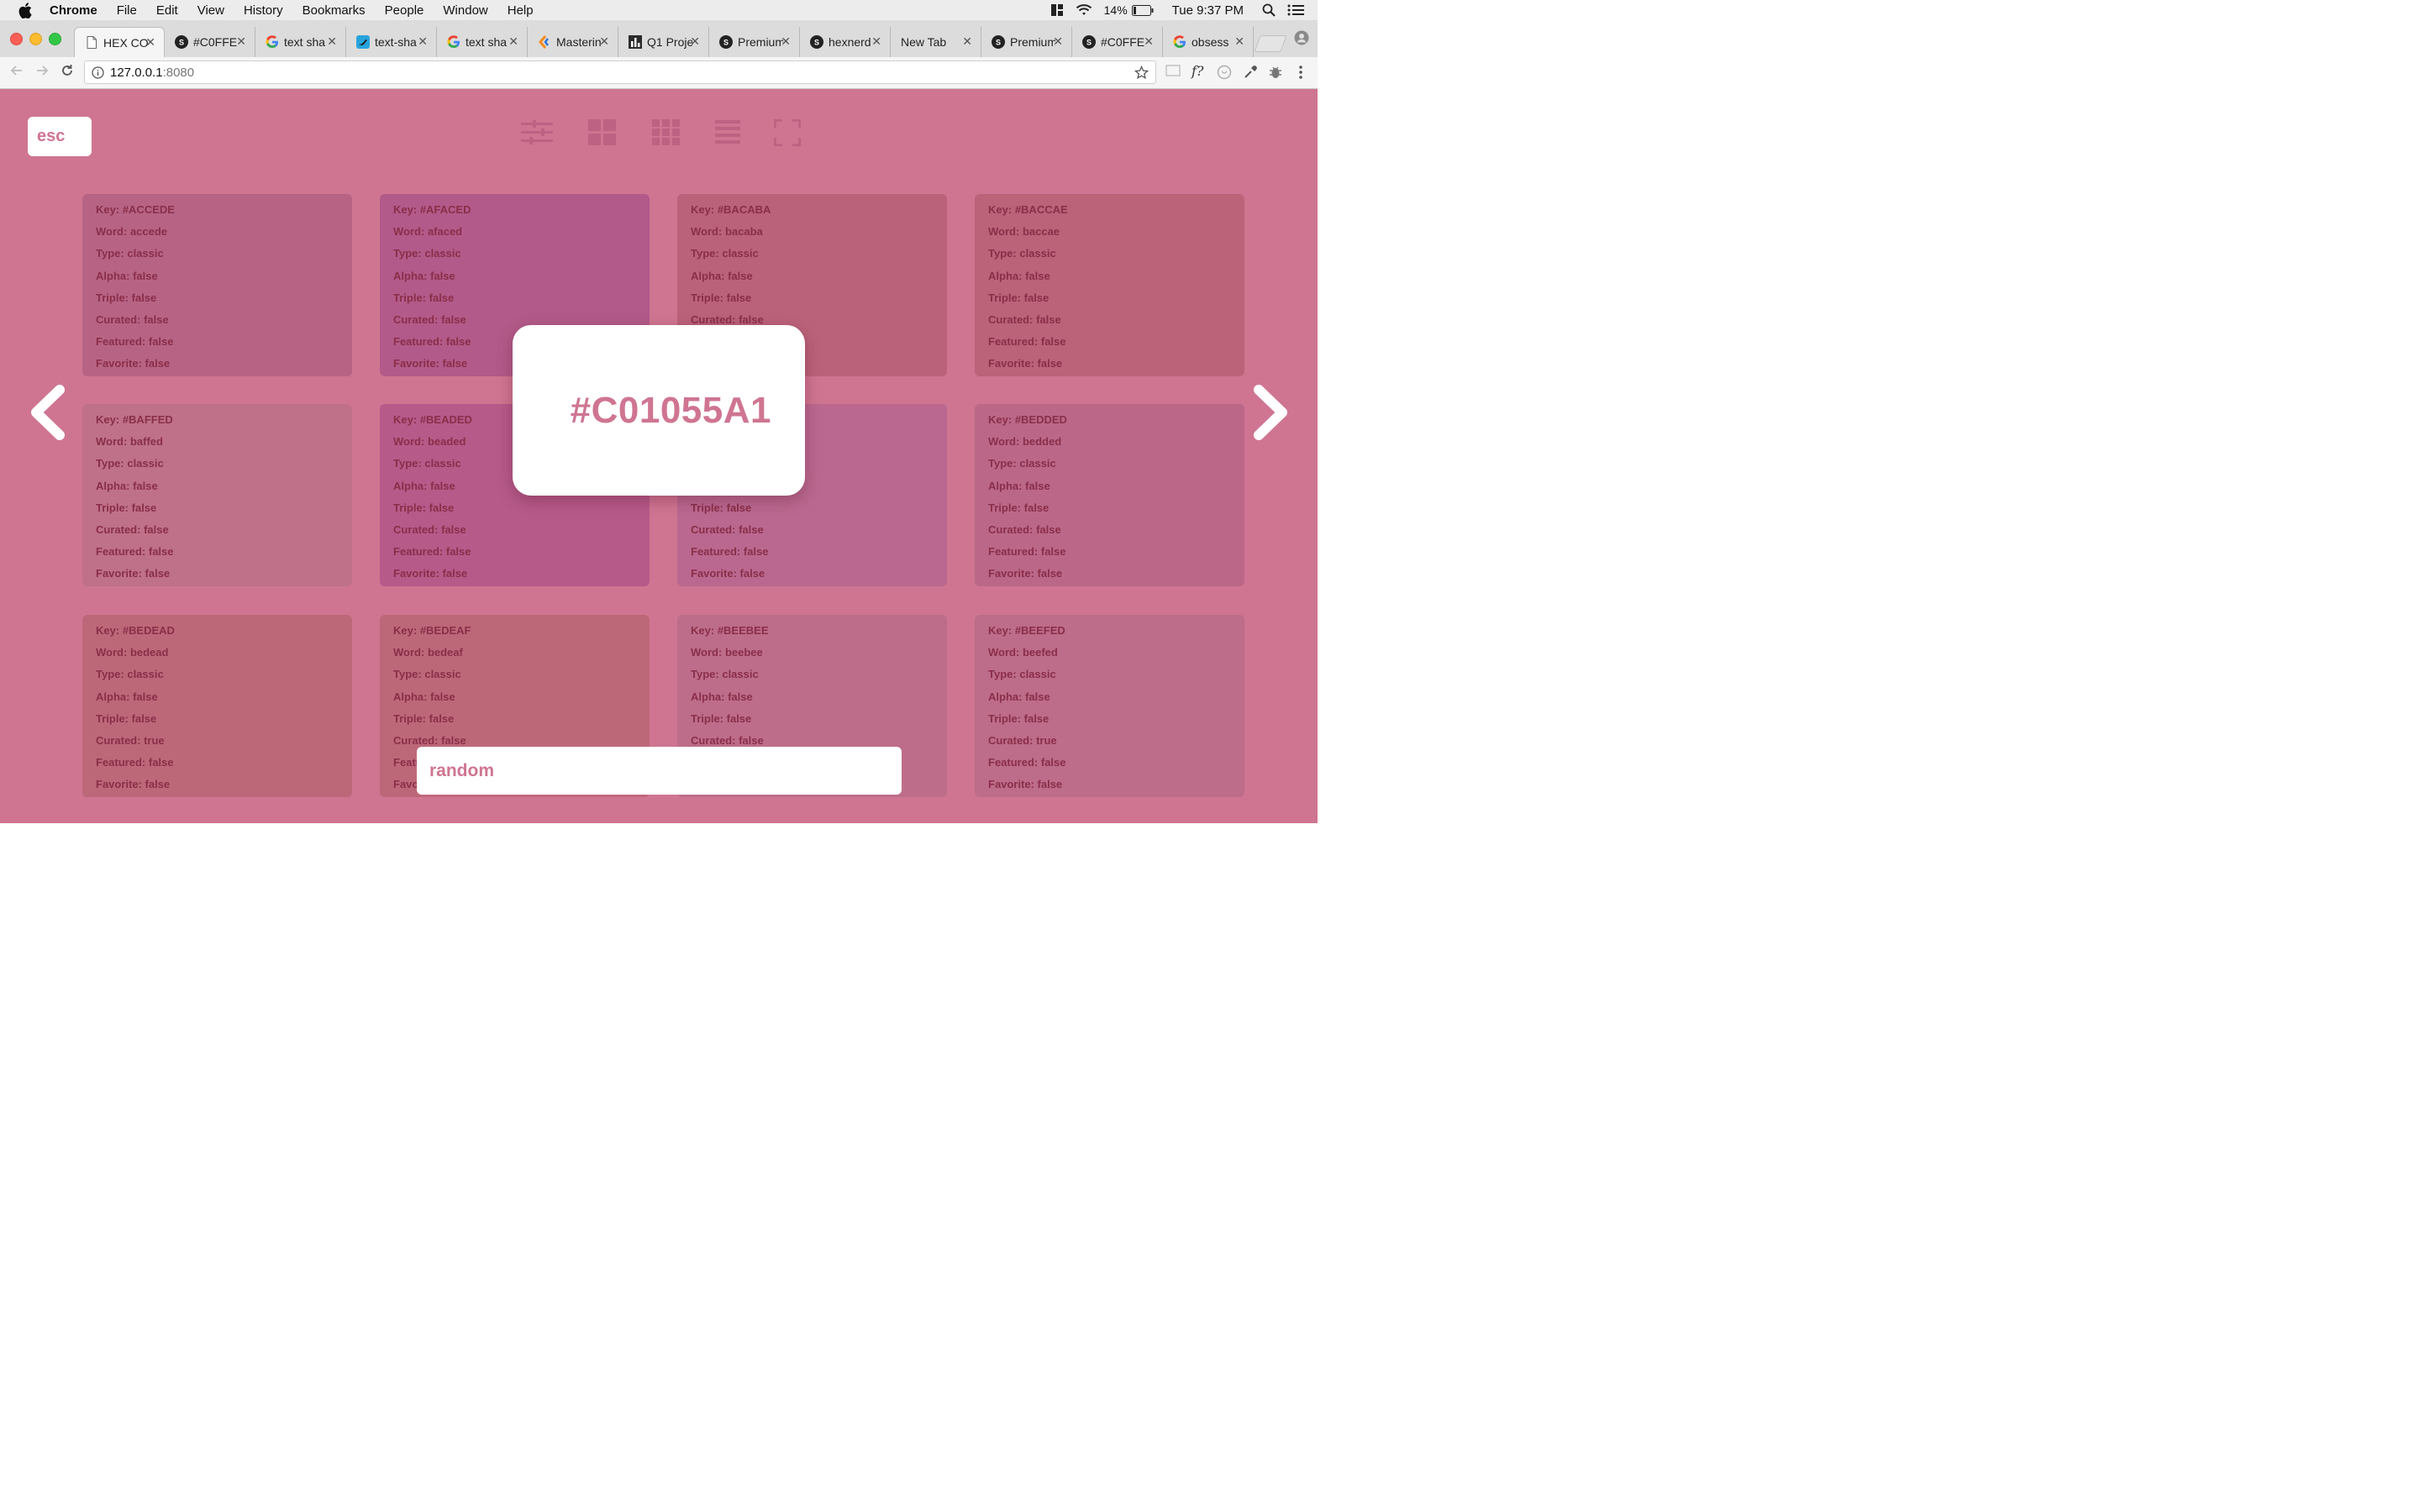 The height and width of the screenshot is (1512, 2420). I want to click on card-triple: Triple: false, so click(819, 302).